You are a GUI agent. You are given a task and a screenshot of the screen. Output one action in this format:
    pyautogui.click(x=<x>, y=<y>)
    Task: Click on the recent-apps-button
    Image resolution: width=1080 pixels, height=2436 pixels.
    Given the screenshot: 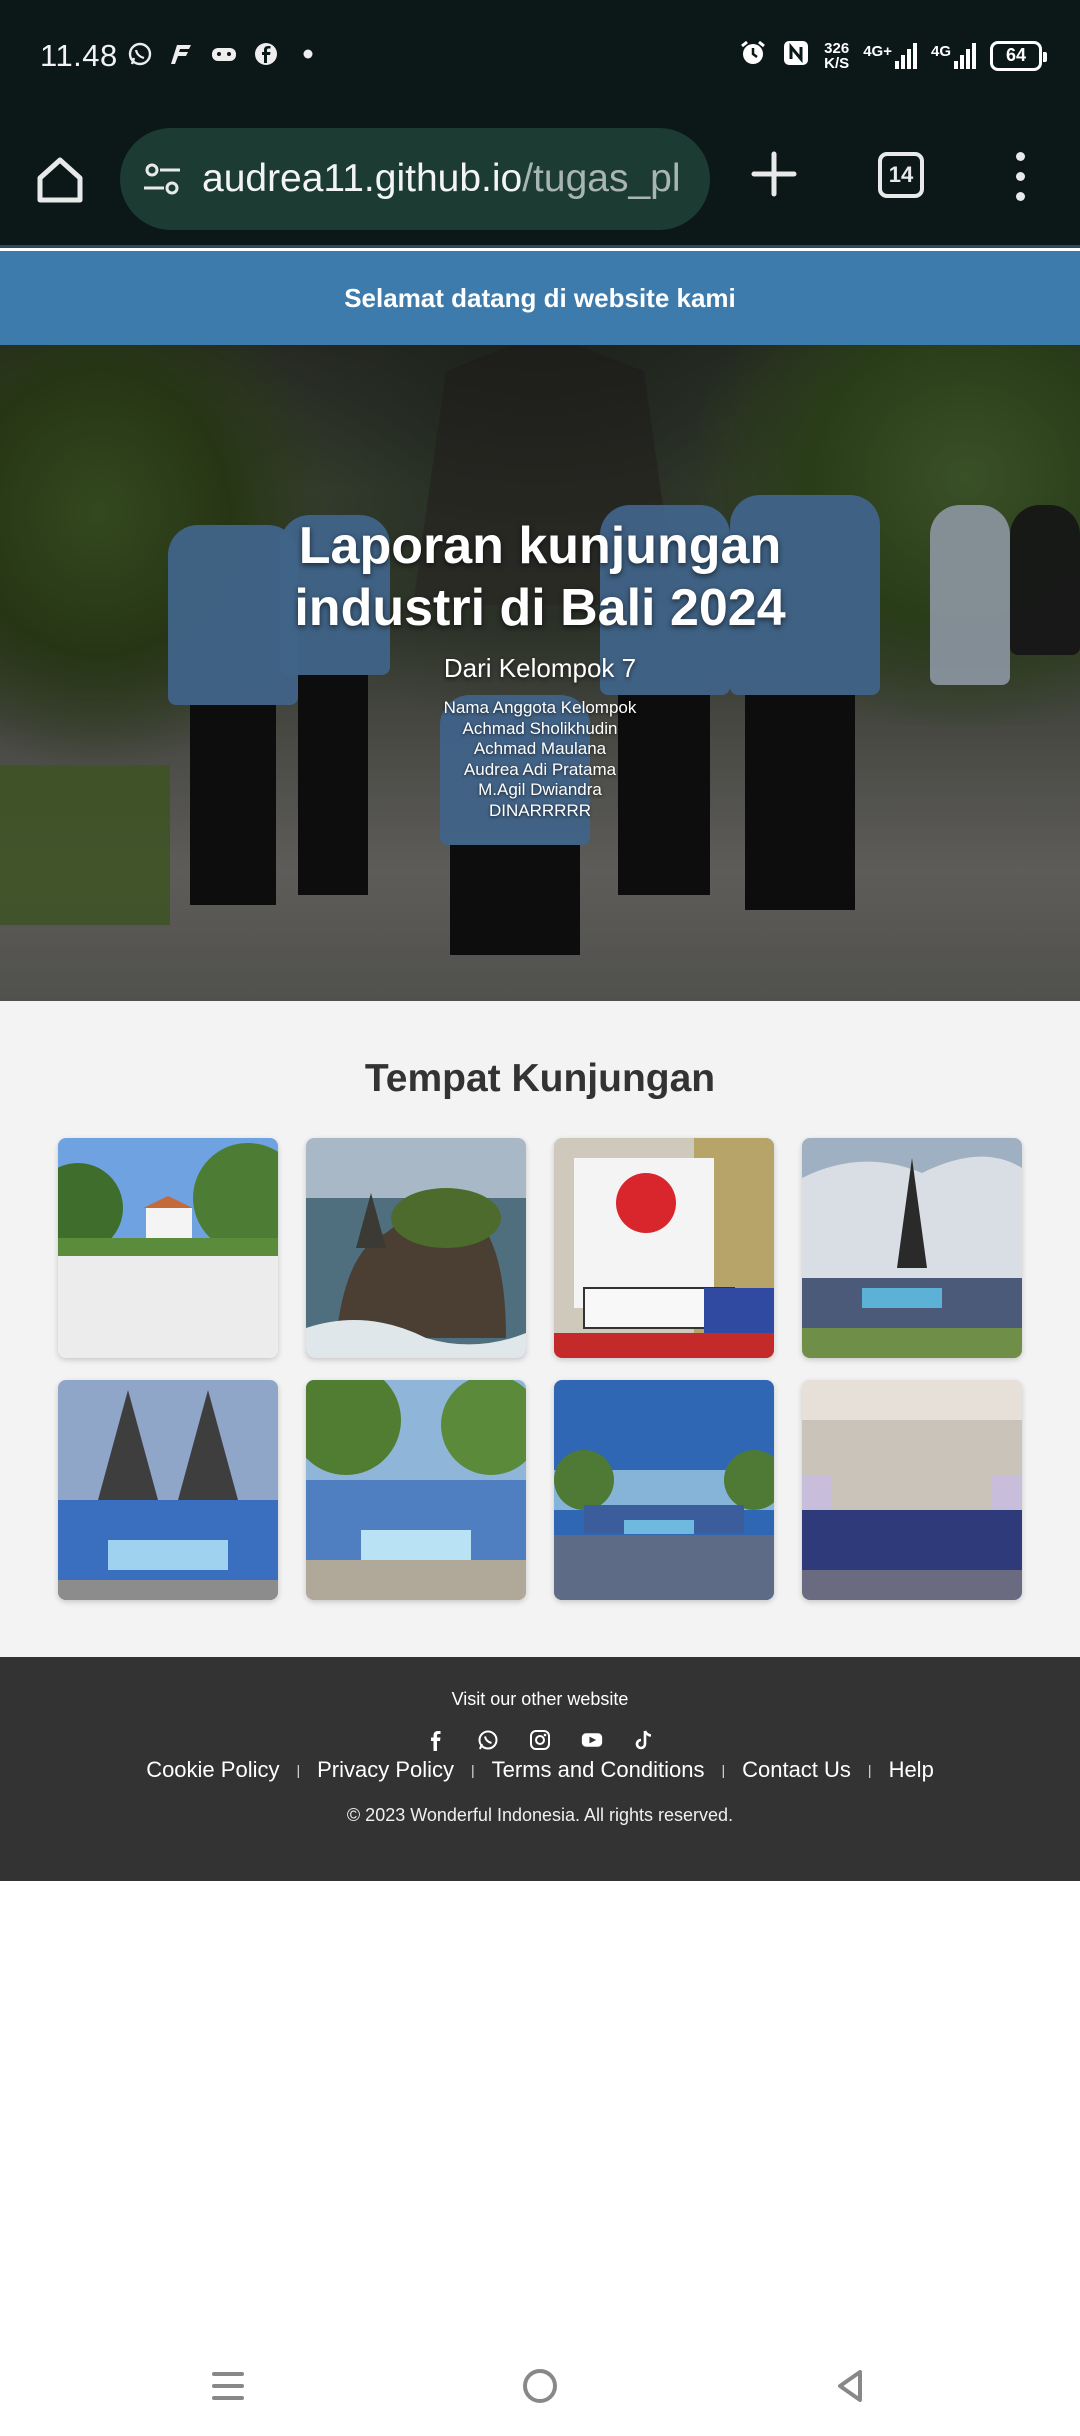 What is the action you would take?
    pyautogui.click(x=228, y=2386)
    